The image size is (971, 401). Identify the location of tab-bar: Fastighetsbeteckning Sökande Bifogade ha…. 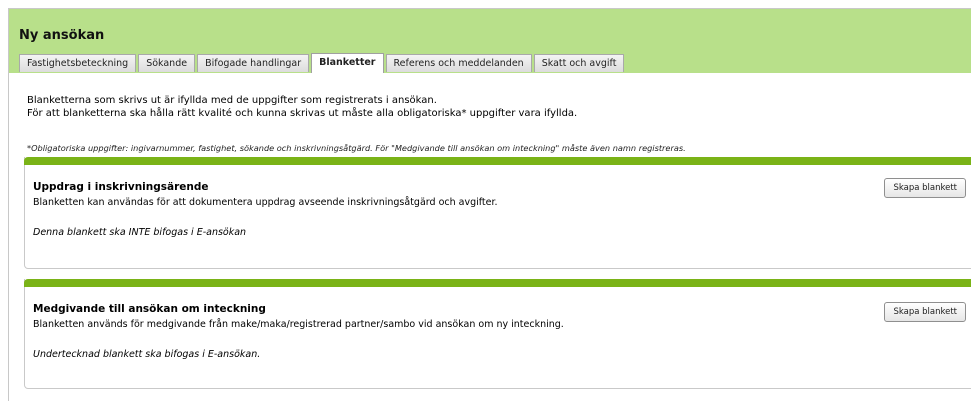
(322, 63).